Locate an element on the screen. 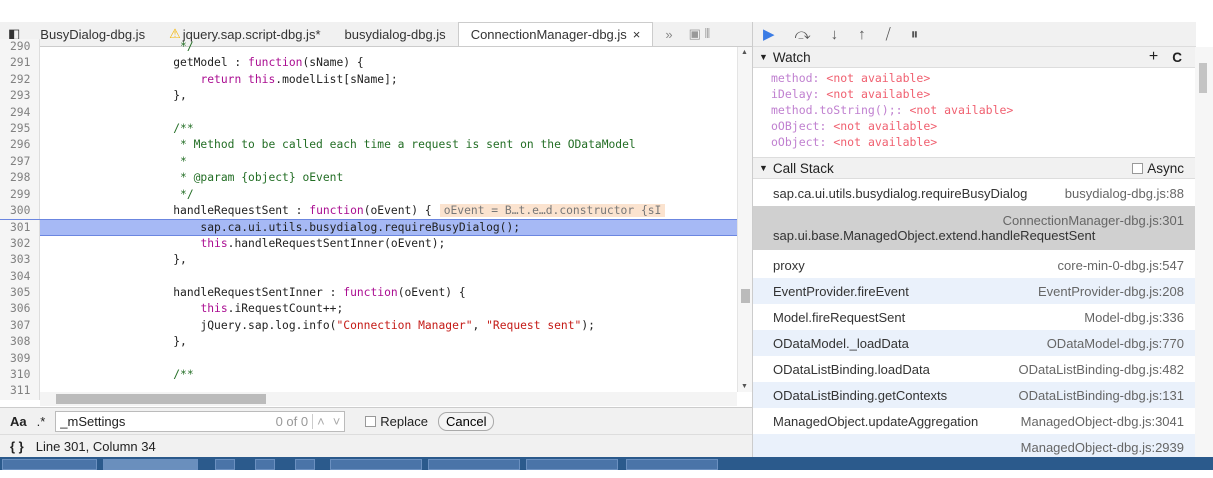  watch-expression: iDelay: <not available> is located at coordinates (850, 94).